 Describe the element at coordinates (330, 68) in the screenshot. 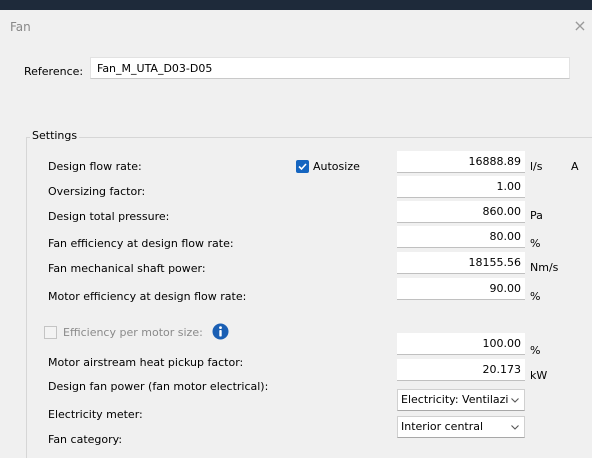

I see `reference-input: Fan_M_UTA_D03-D05` at that location.